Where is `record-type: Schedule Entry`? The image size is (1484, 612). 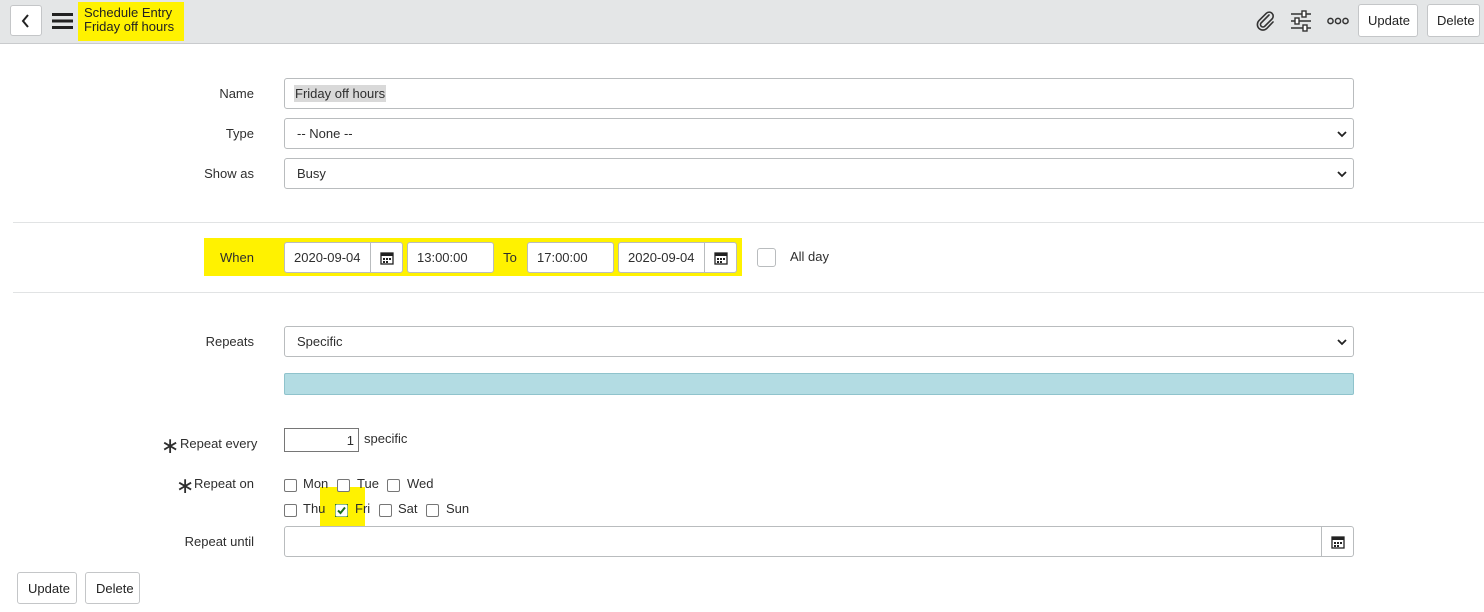
record-type: Schedule Entry is located at coordinates (128, 12).